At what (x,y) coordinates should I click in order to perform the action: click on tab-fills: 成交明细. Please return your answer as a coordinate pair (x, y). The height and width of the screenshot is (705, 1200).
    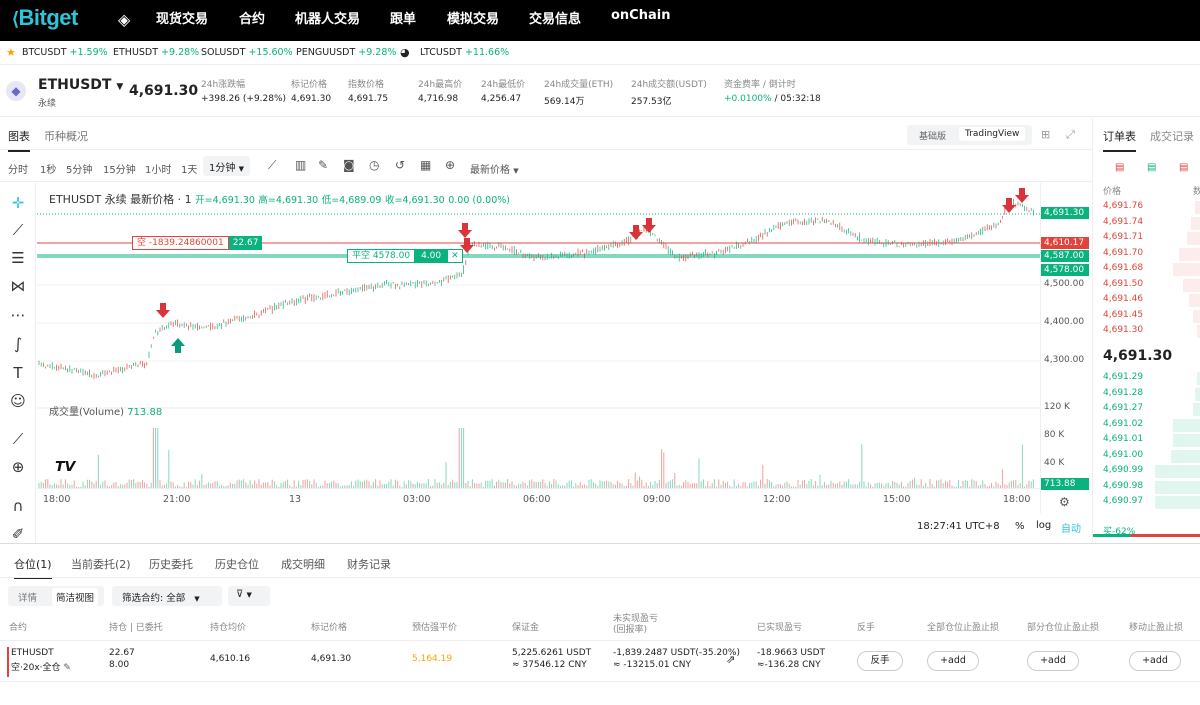
    Looking at the image, I should click on (303, 564).